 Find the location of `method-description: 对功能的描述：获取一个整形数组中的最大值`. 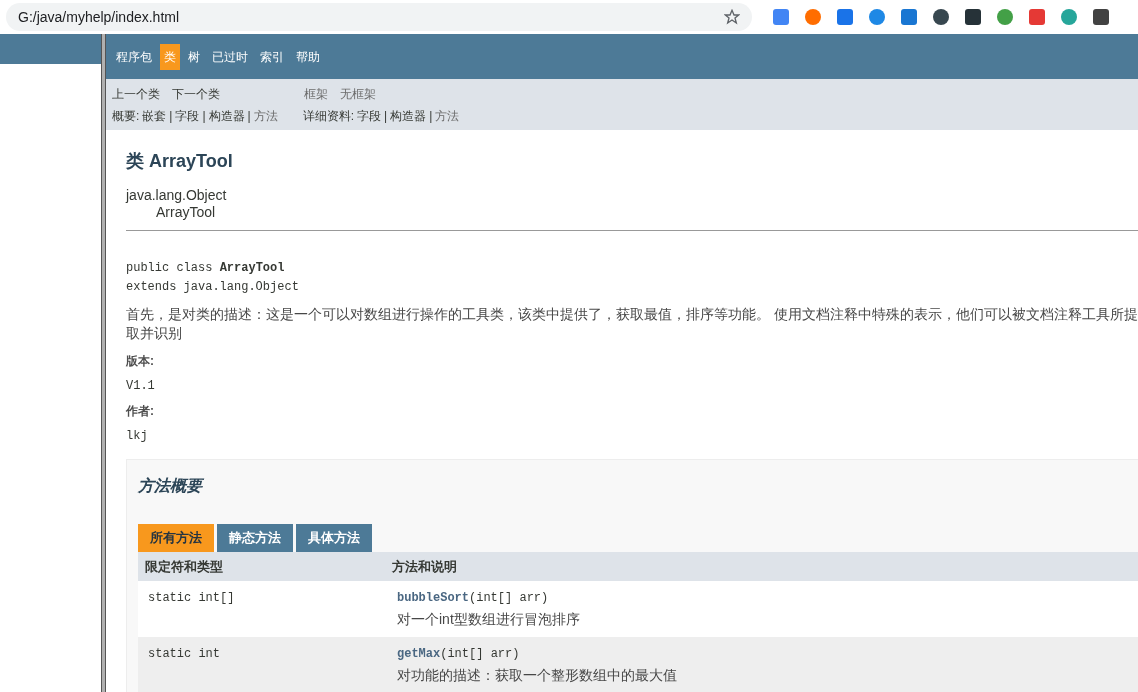

method-description: 对功能的描述：获取一个整形数组中的最大值 is located at coordinates (537, 675).